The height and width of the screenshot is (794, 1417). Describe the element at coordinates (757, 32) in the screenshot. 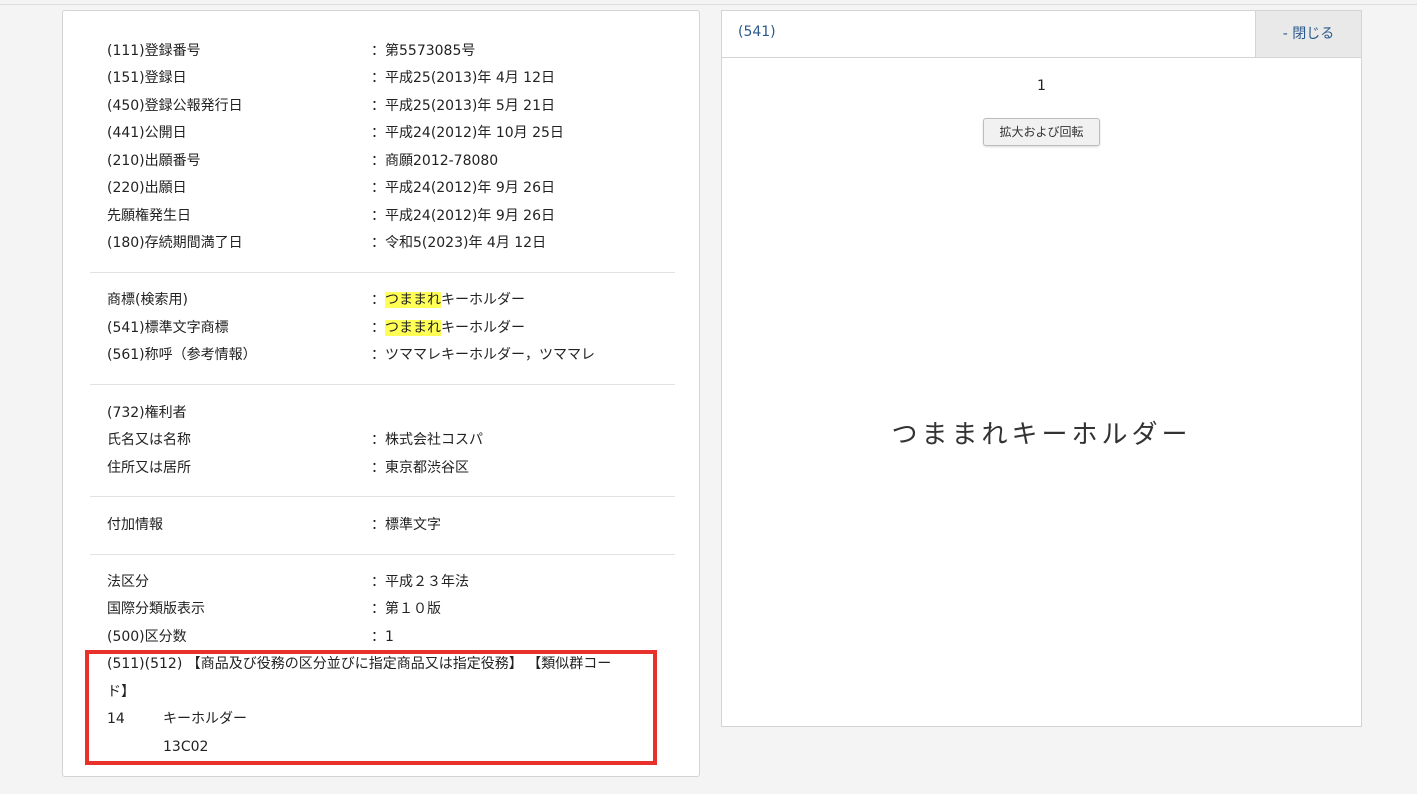

I see `image-panel-title: (541)` at that location.